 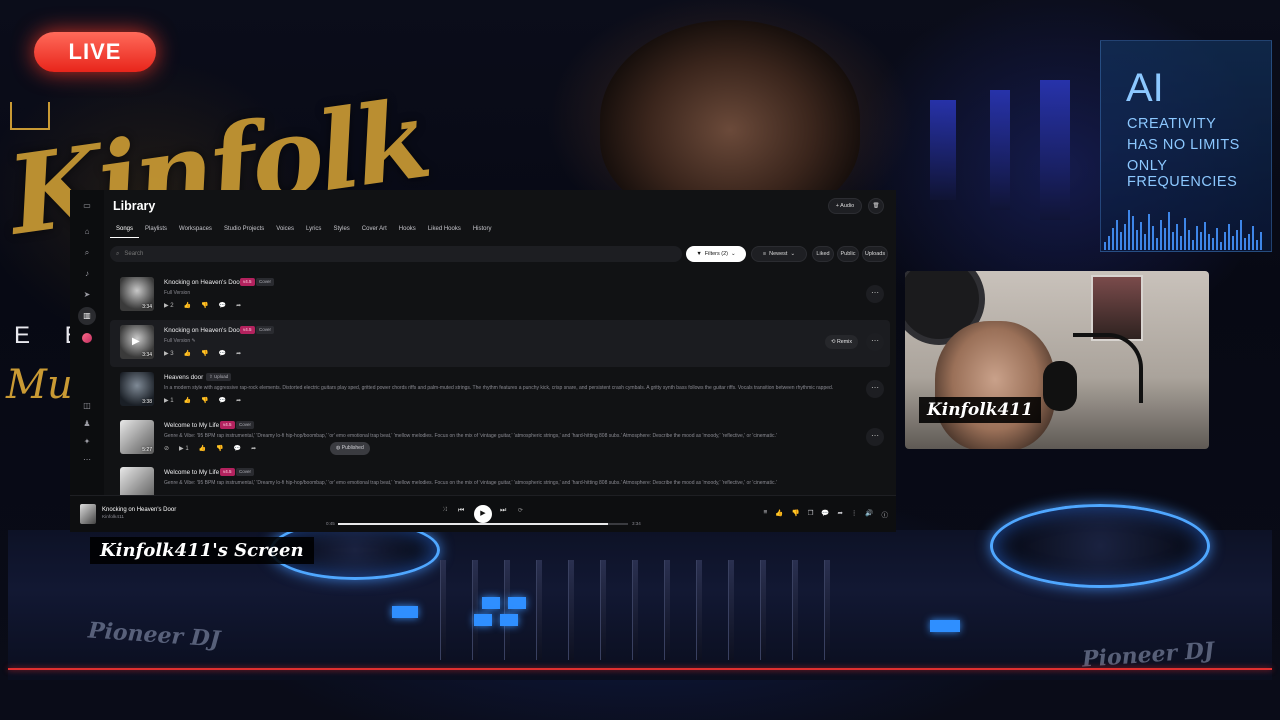 I want to click on explore-icon: ➤, so click(x=87, y=295).